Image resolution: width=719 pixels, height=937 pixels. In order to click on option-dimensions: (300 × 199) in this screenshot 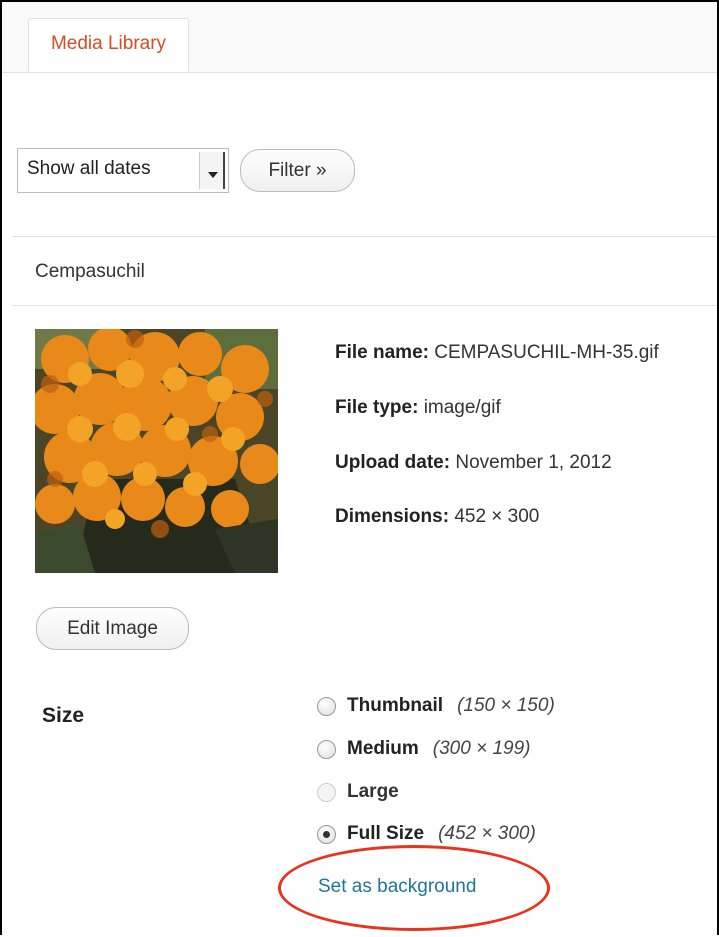, I will do `click(481, 748)`.